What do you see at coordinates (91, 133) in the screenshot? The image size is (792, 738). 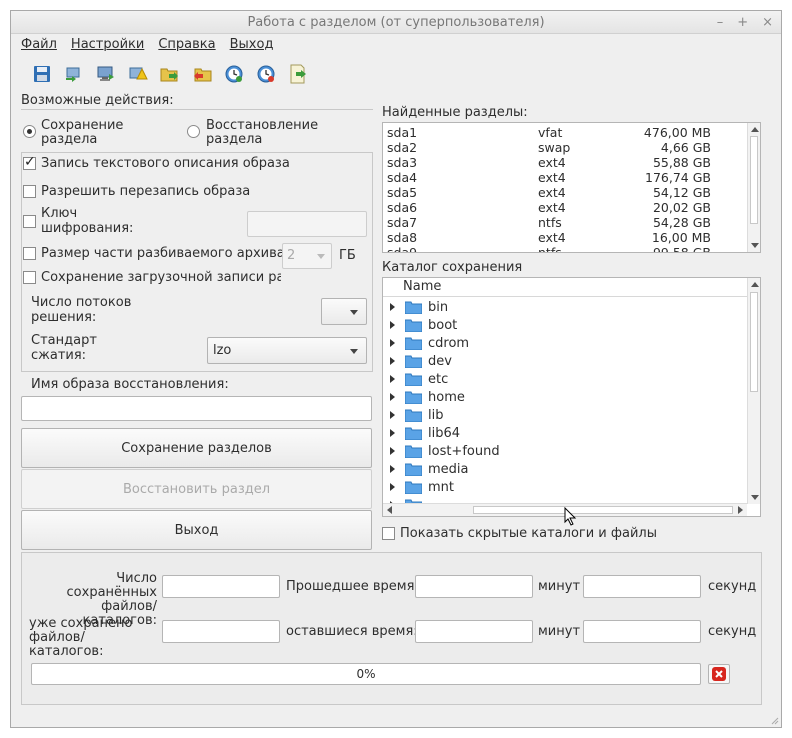 I see `save-radio-label: Сохранение раздела` at bounding box center [91, 133].